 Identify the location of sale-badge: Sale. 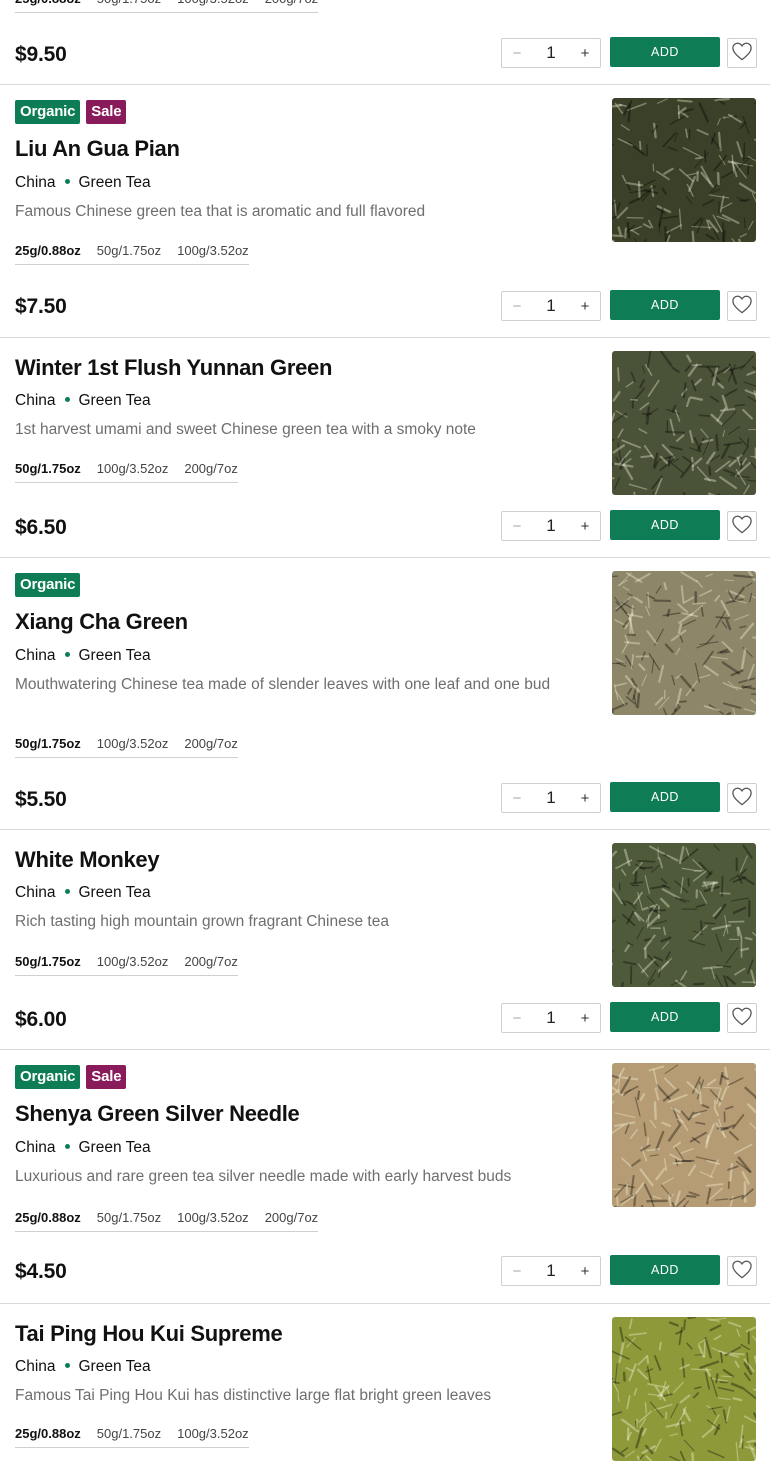
(106, 1077).